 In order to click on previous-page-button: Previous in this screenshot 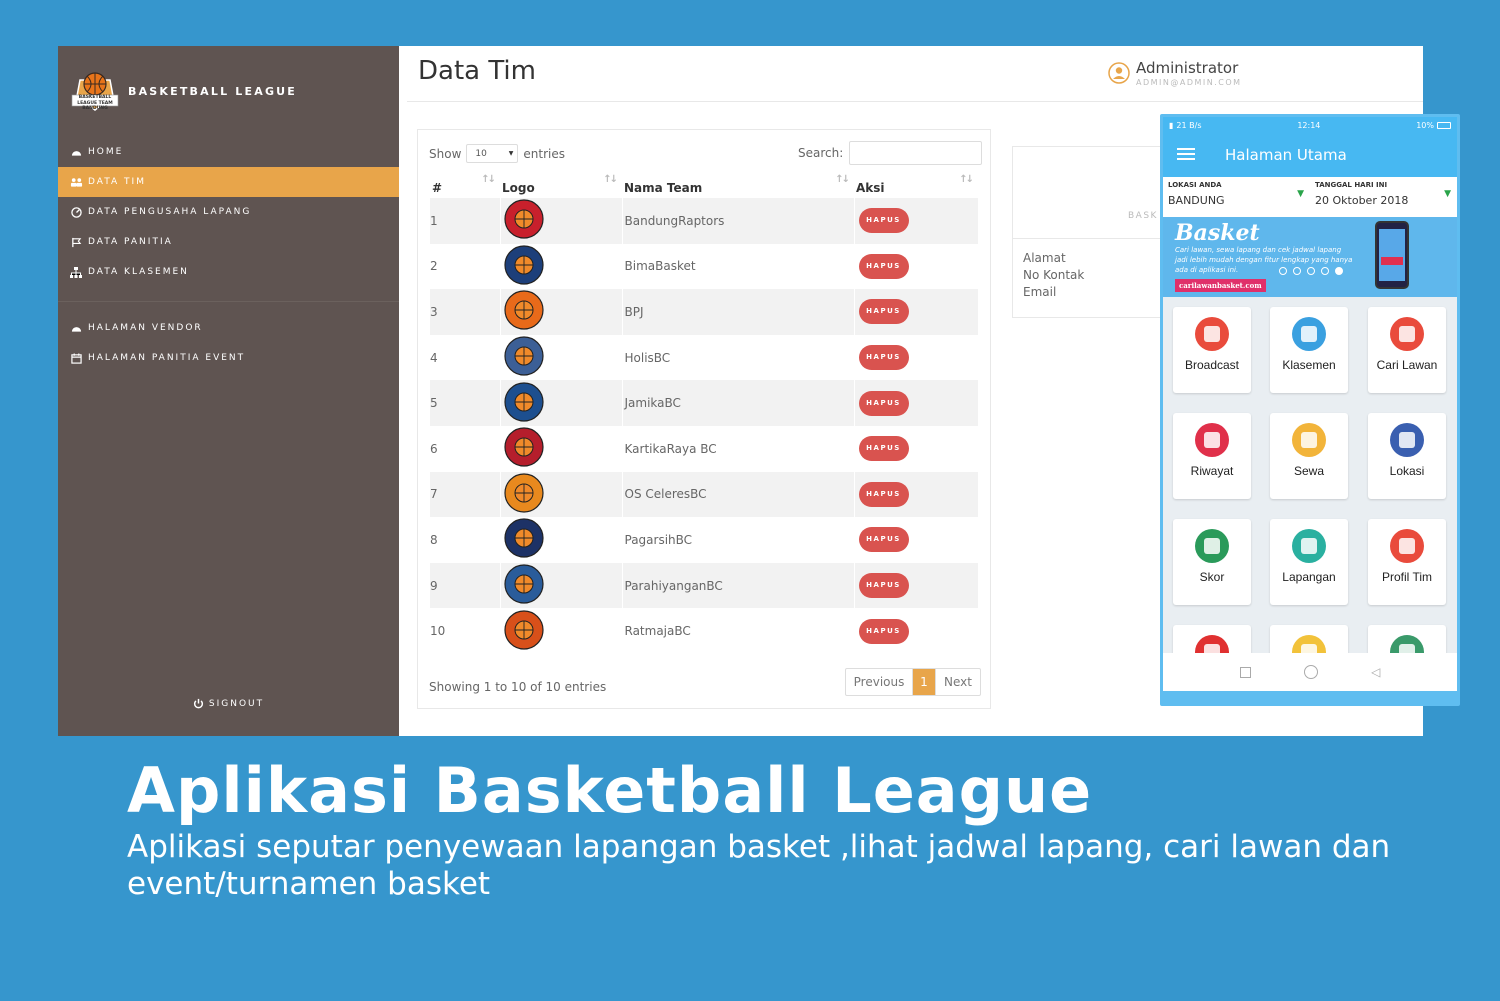, I will do `click(879, 682)`.